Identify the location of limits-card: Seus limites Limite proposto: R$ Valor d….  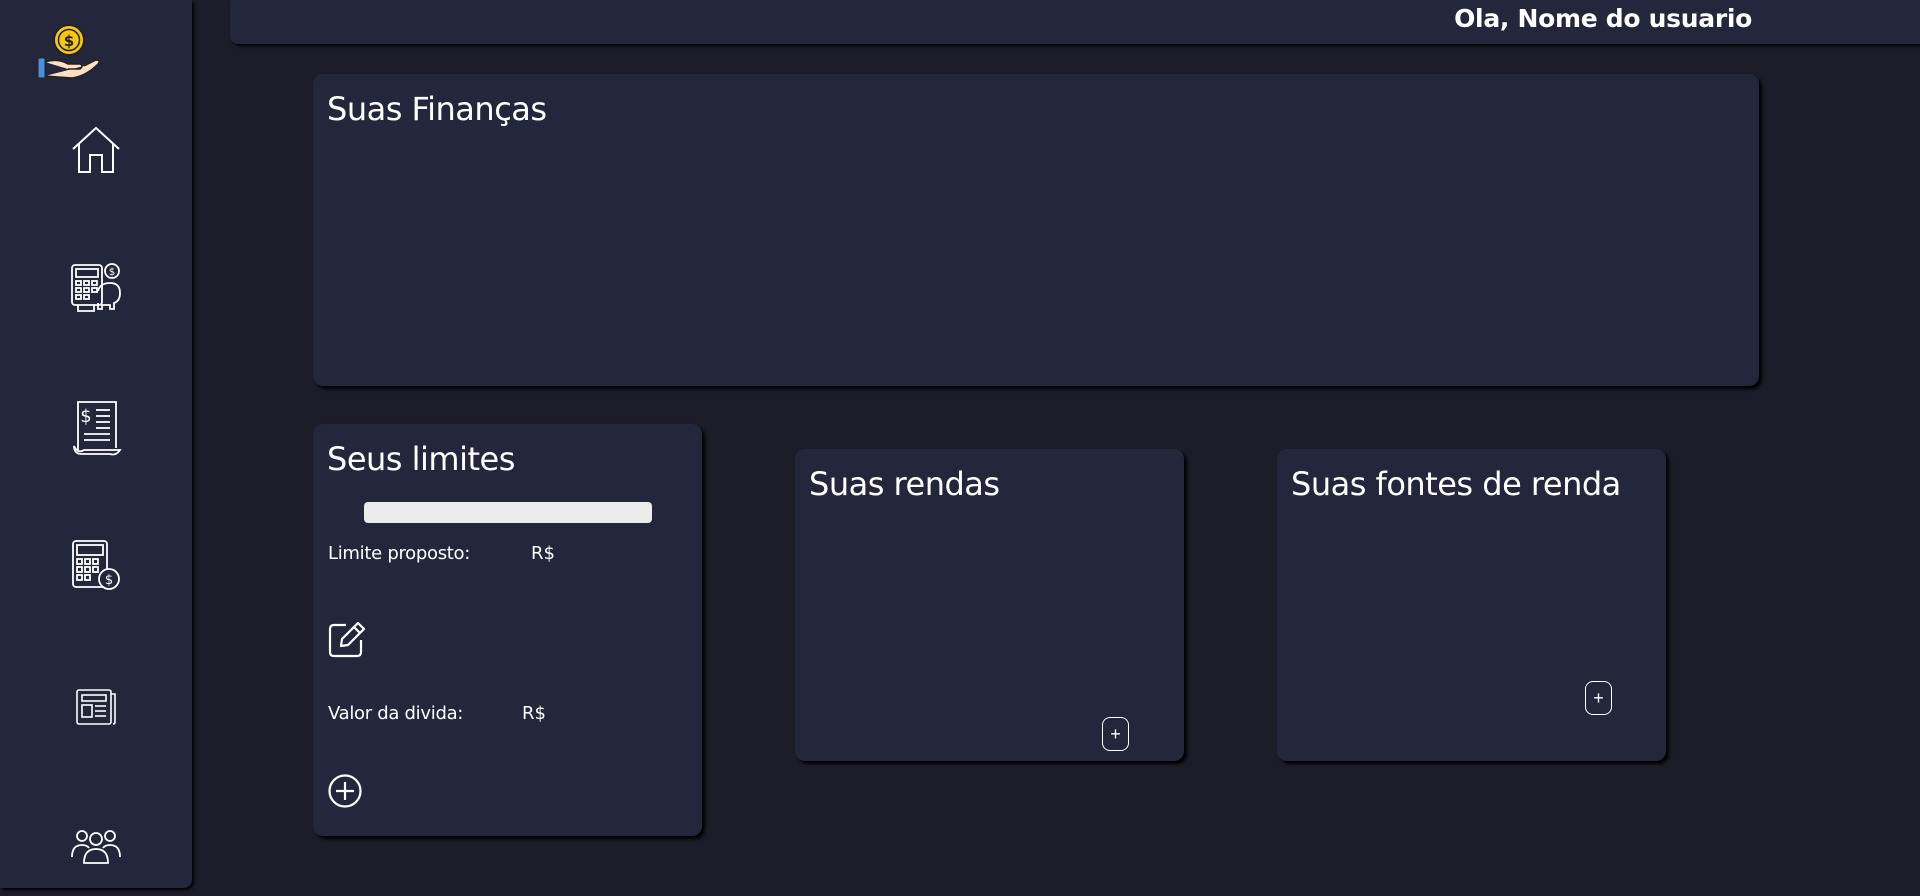
(507, 630).